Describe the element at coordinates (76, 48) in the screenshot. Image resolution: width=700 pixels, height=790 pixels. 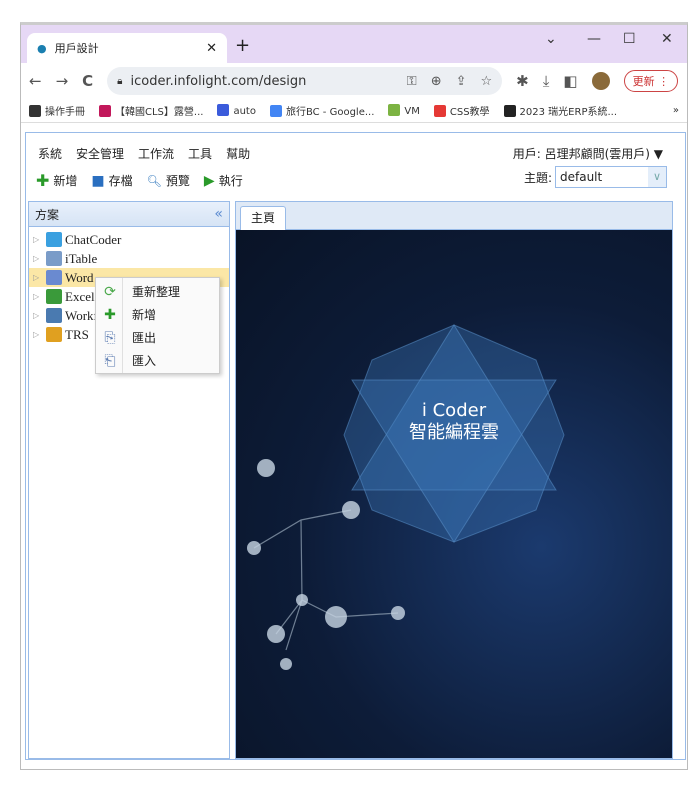
I see `tab-title: 用戶設計` at that location.